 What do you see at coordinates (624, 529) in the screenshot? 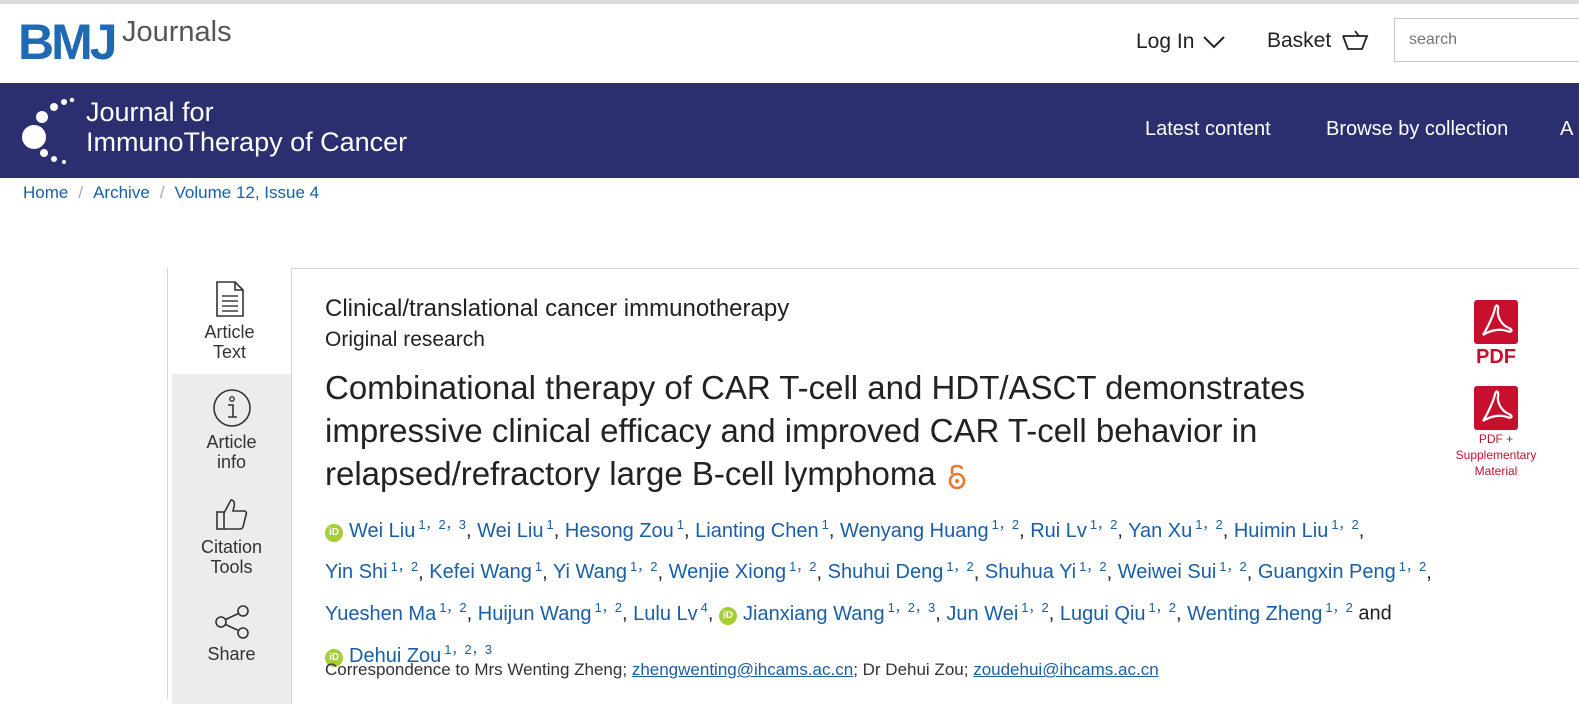
I see `author-link: Hesong Zou 1` at bounding box center [624, 529].